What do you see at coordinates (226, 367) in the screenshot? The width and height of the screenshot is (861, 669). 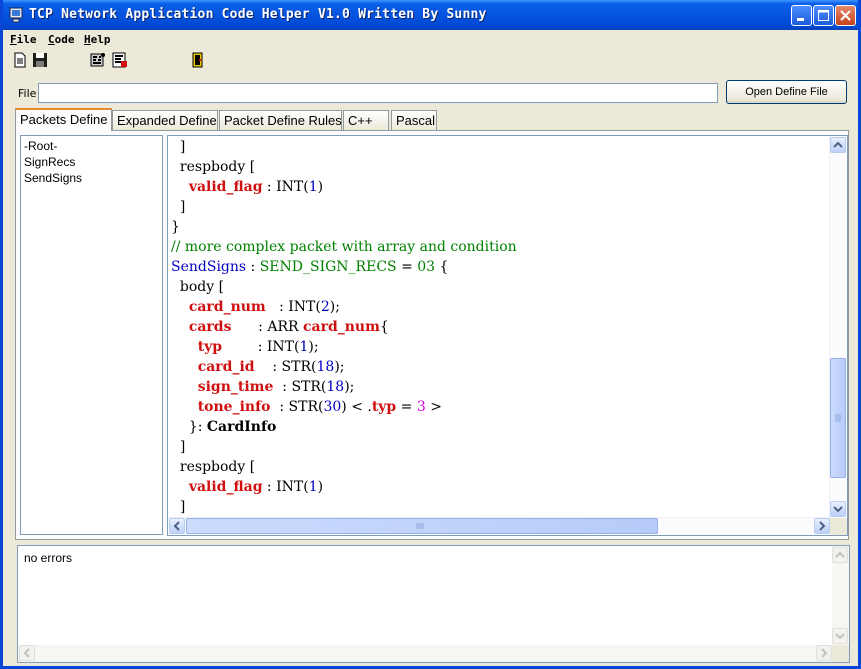 I see `code-token: card_id` at bounding box center [226, 367].